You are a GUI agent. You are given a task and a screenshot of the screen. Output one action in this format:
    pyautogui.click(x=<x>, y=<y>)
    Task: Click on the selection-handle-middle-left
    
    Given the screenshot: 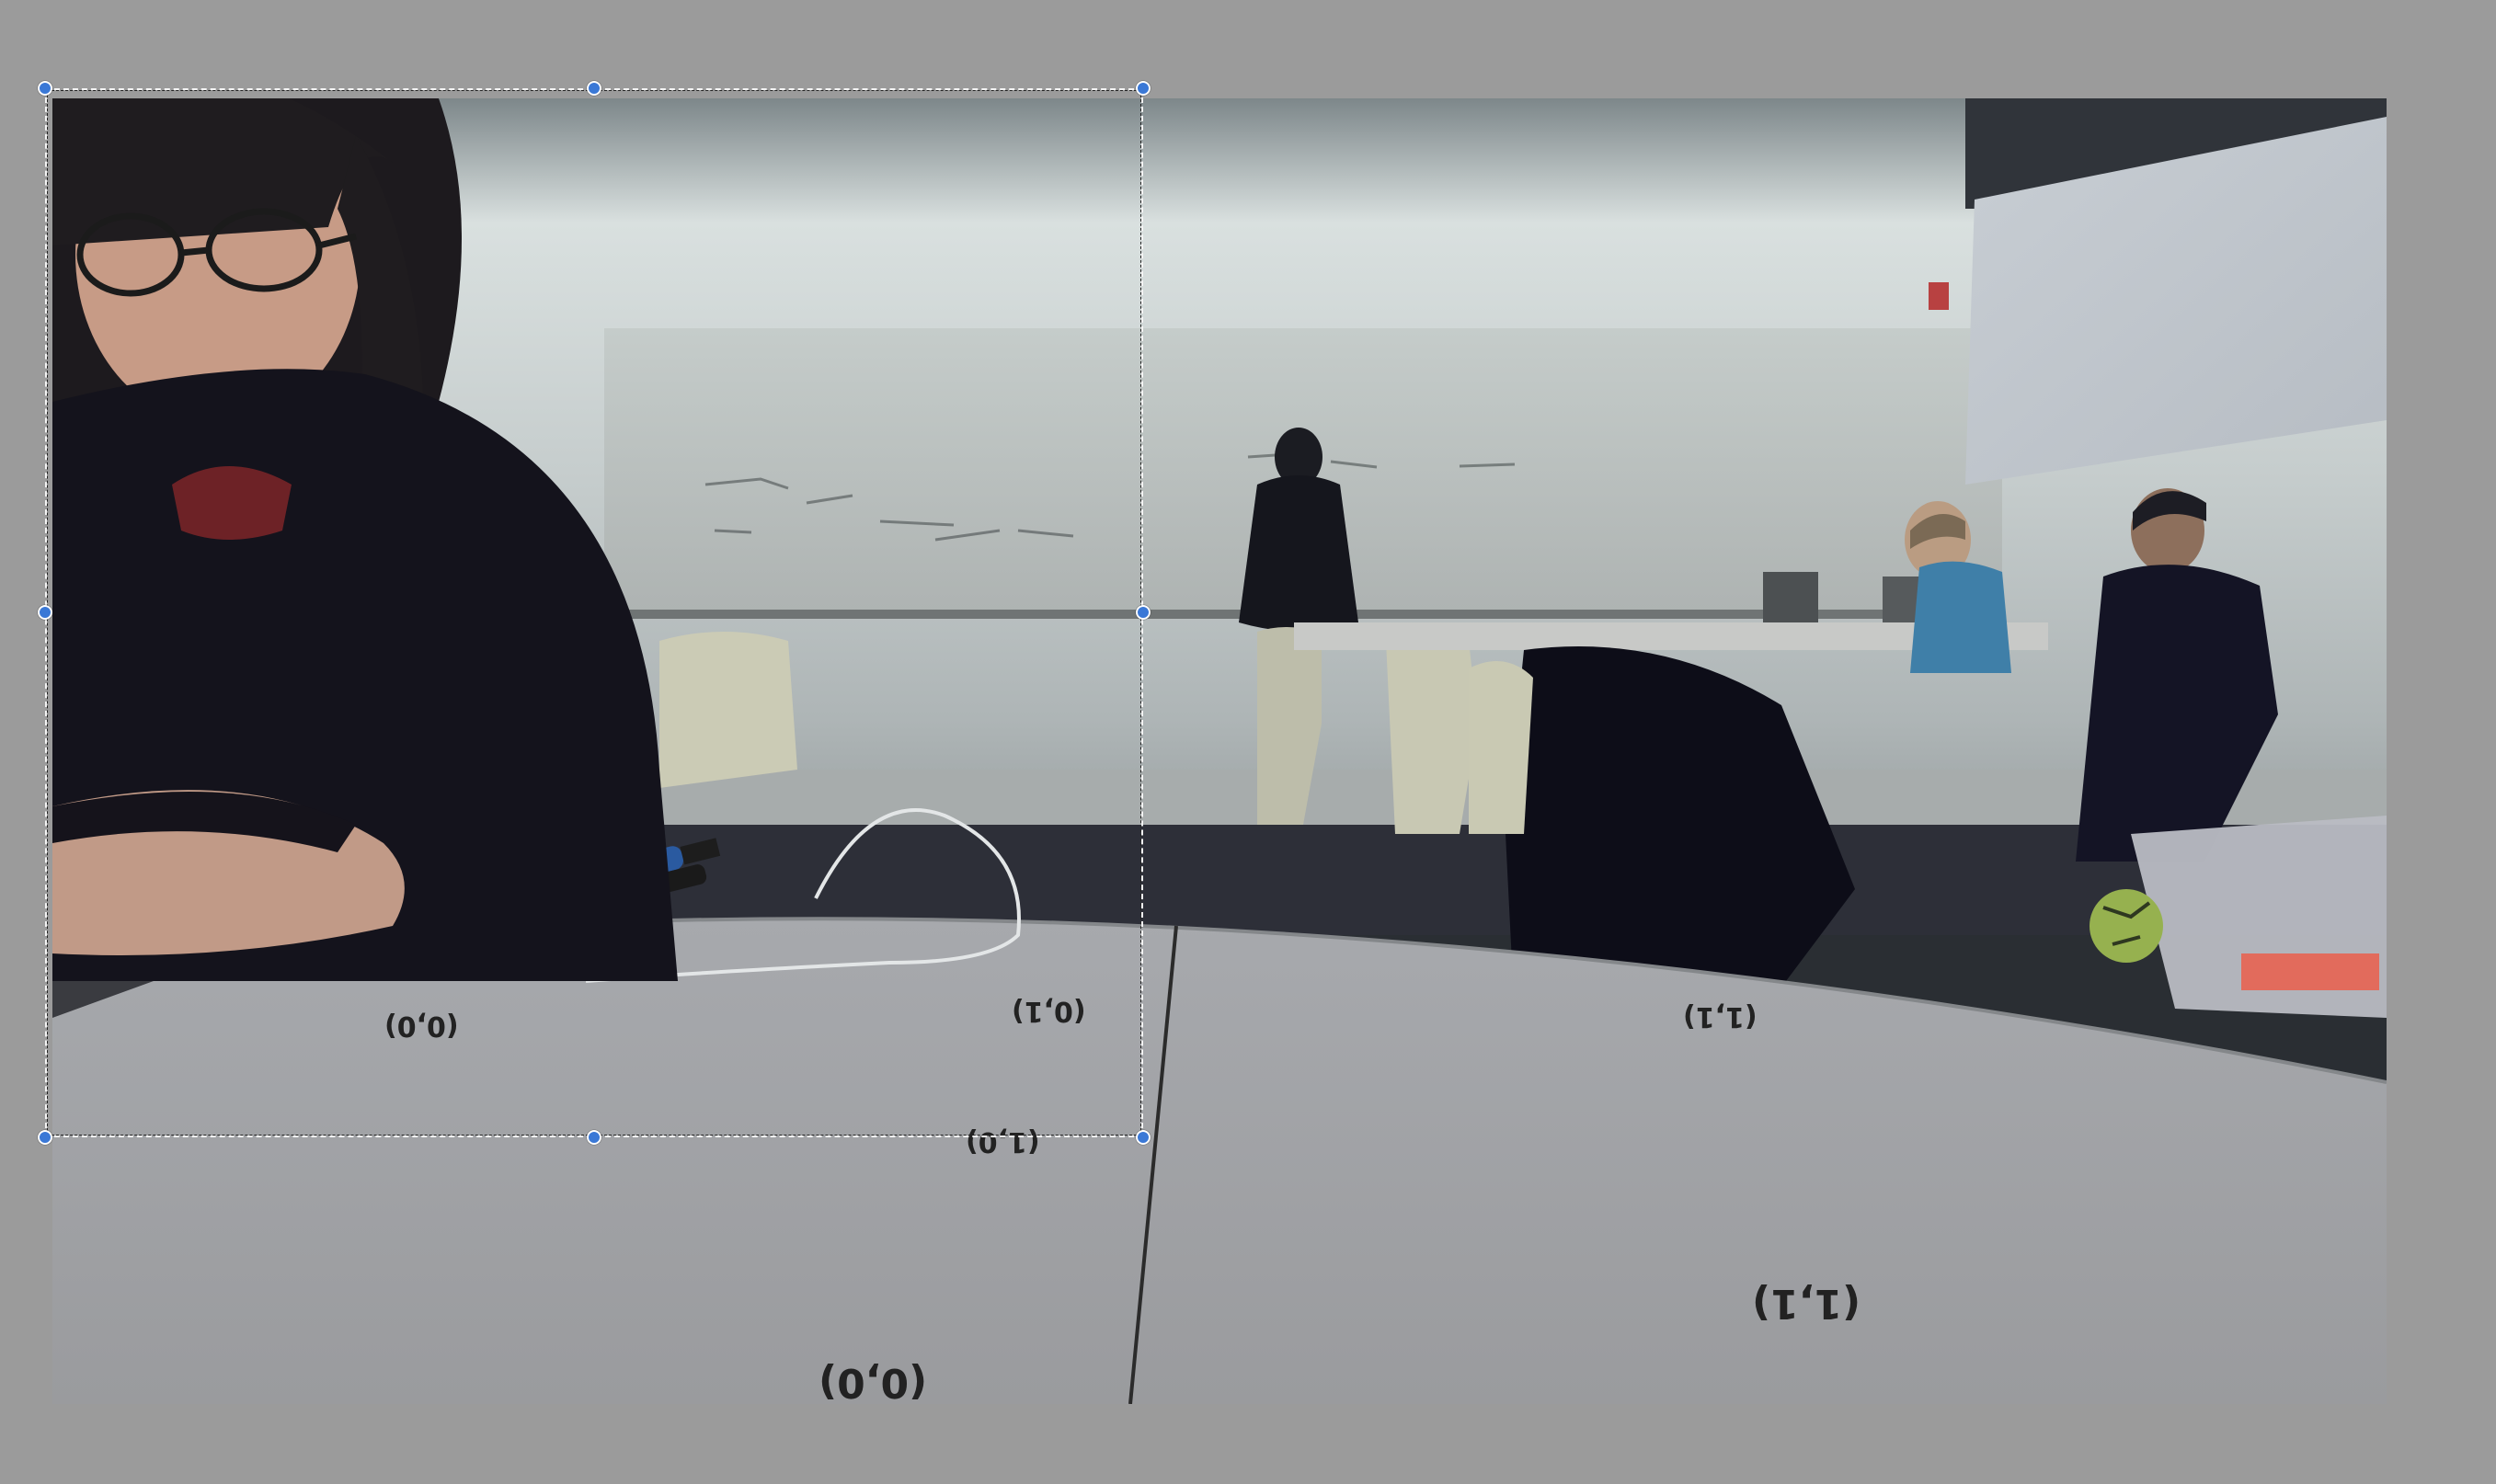 What is the action you would take?
    pyautogui.click(x=45, y=612)
    